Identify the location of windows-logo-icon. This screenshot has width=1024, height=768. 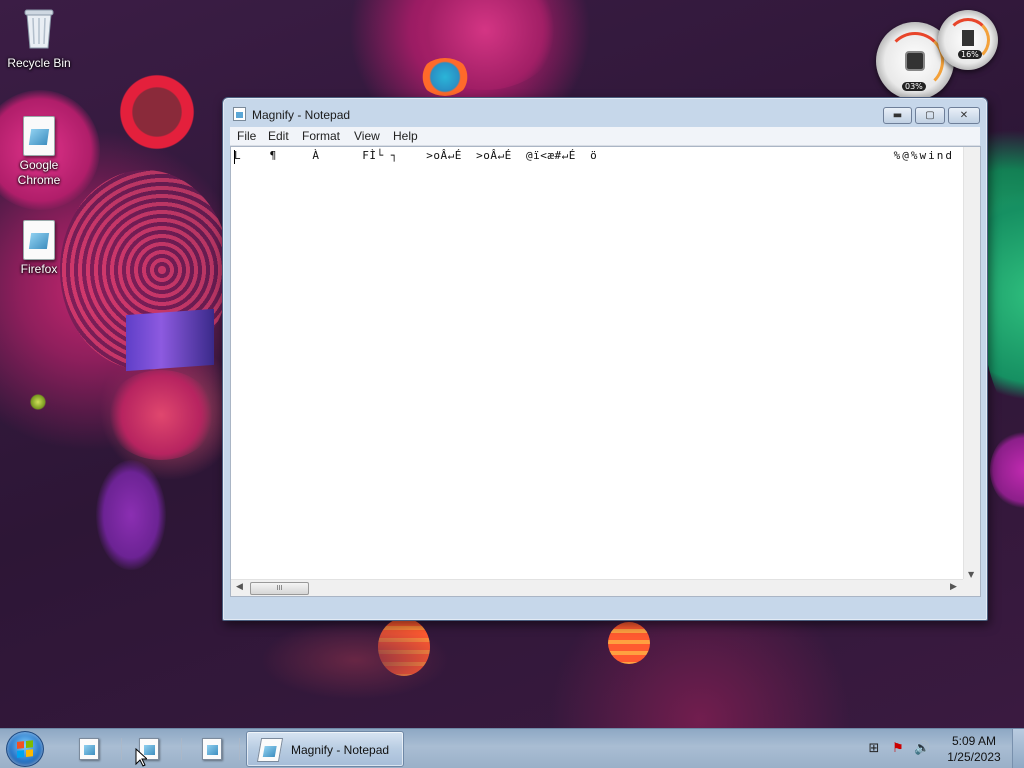
(25, 749).